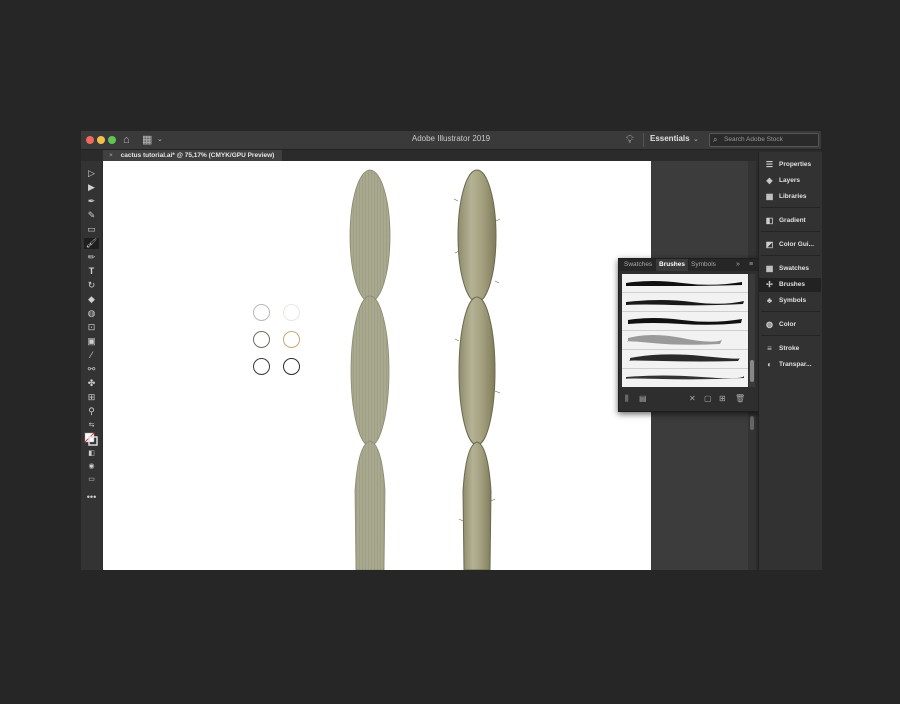 The width and height of the screenshot is (900, 704). I want to click on pen-tool-icon: ✒, so click(91, 201).